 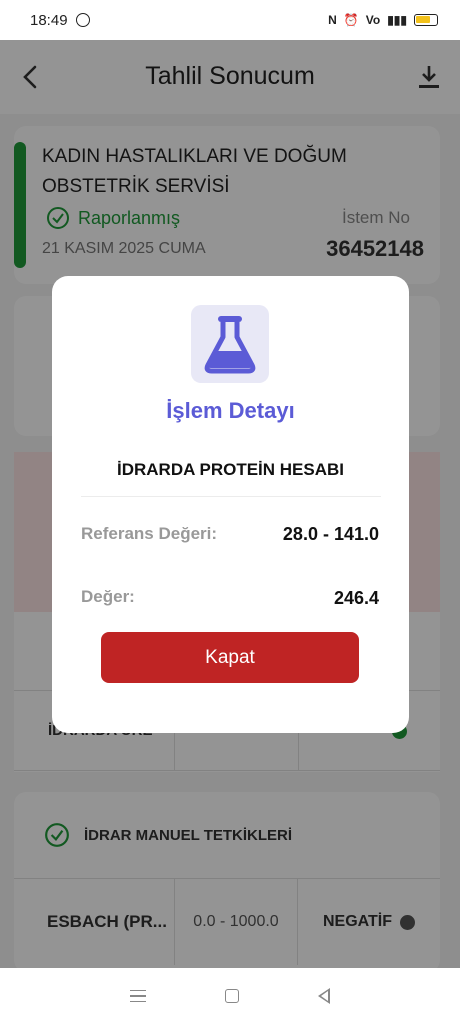 I want to click on divider, so click(x=231, y=496).